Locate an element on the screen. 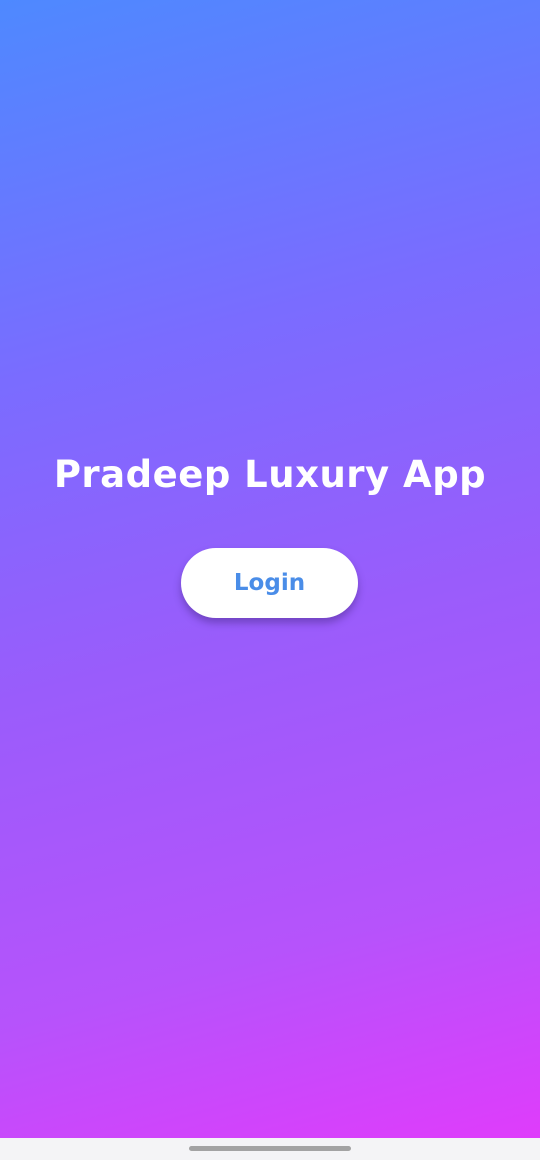  system-navigation-bar is located at coordinates (270, 1149).